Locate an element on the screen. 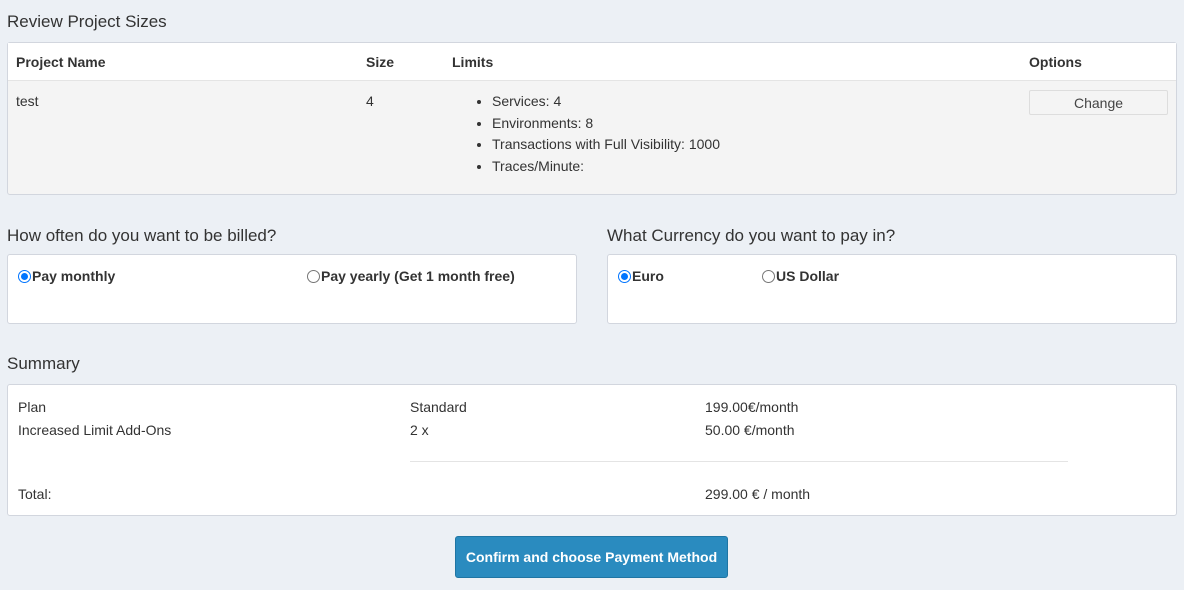 The width and height of the screenshot is (1184, 590). plan-price: 199.00€/month is located at coordinates (752, 407).